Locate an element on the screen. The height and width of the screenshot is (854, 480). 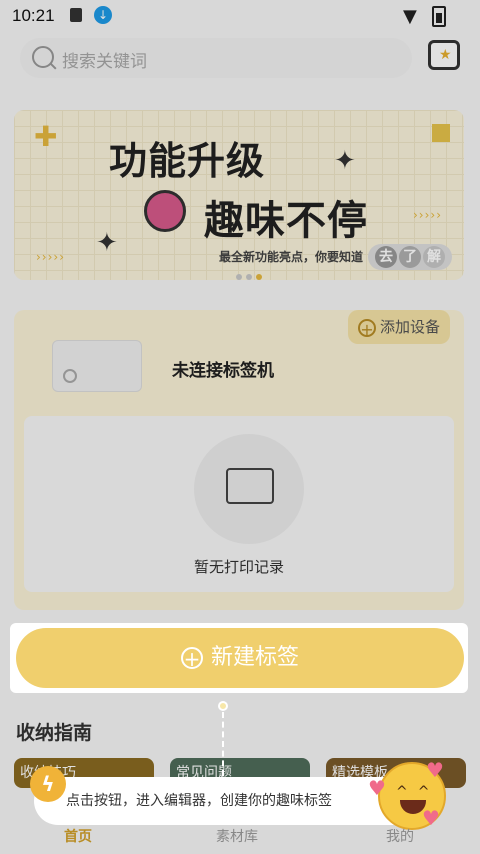
plus-decoration-icon: ✚ is located at coordinates (46, 136).